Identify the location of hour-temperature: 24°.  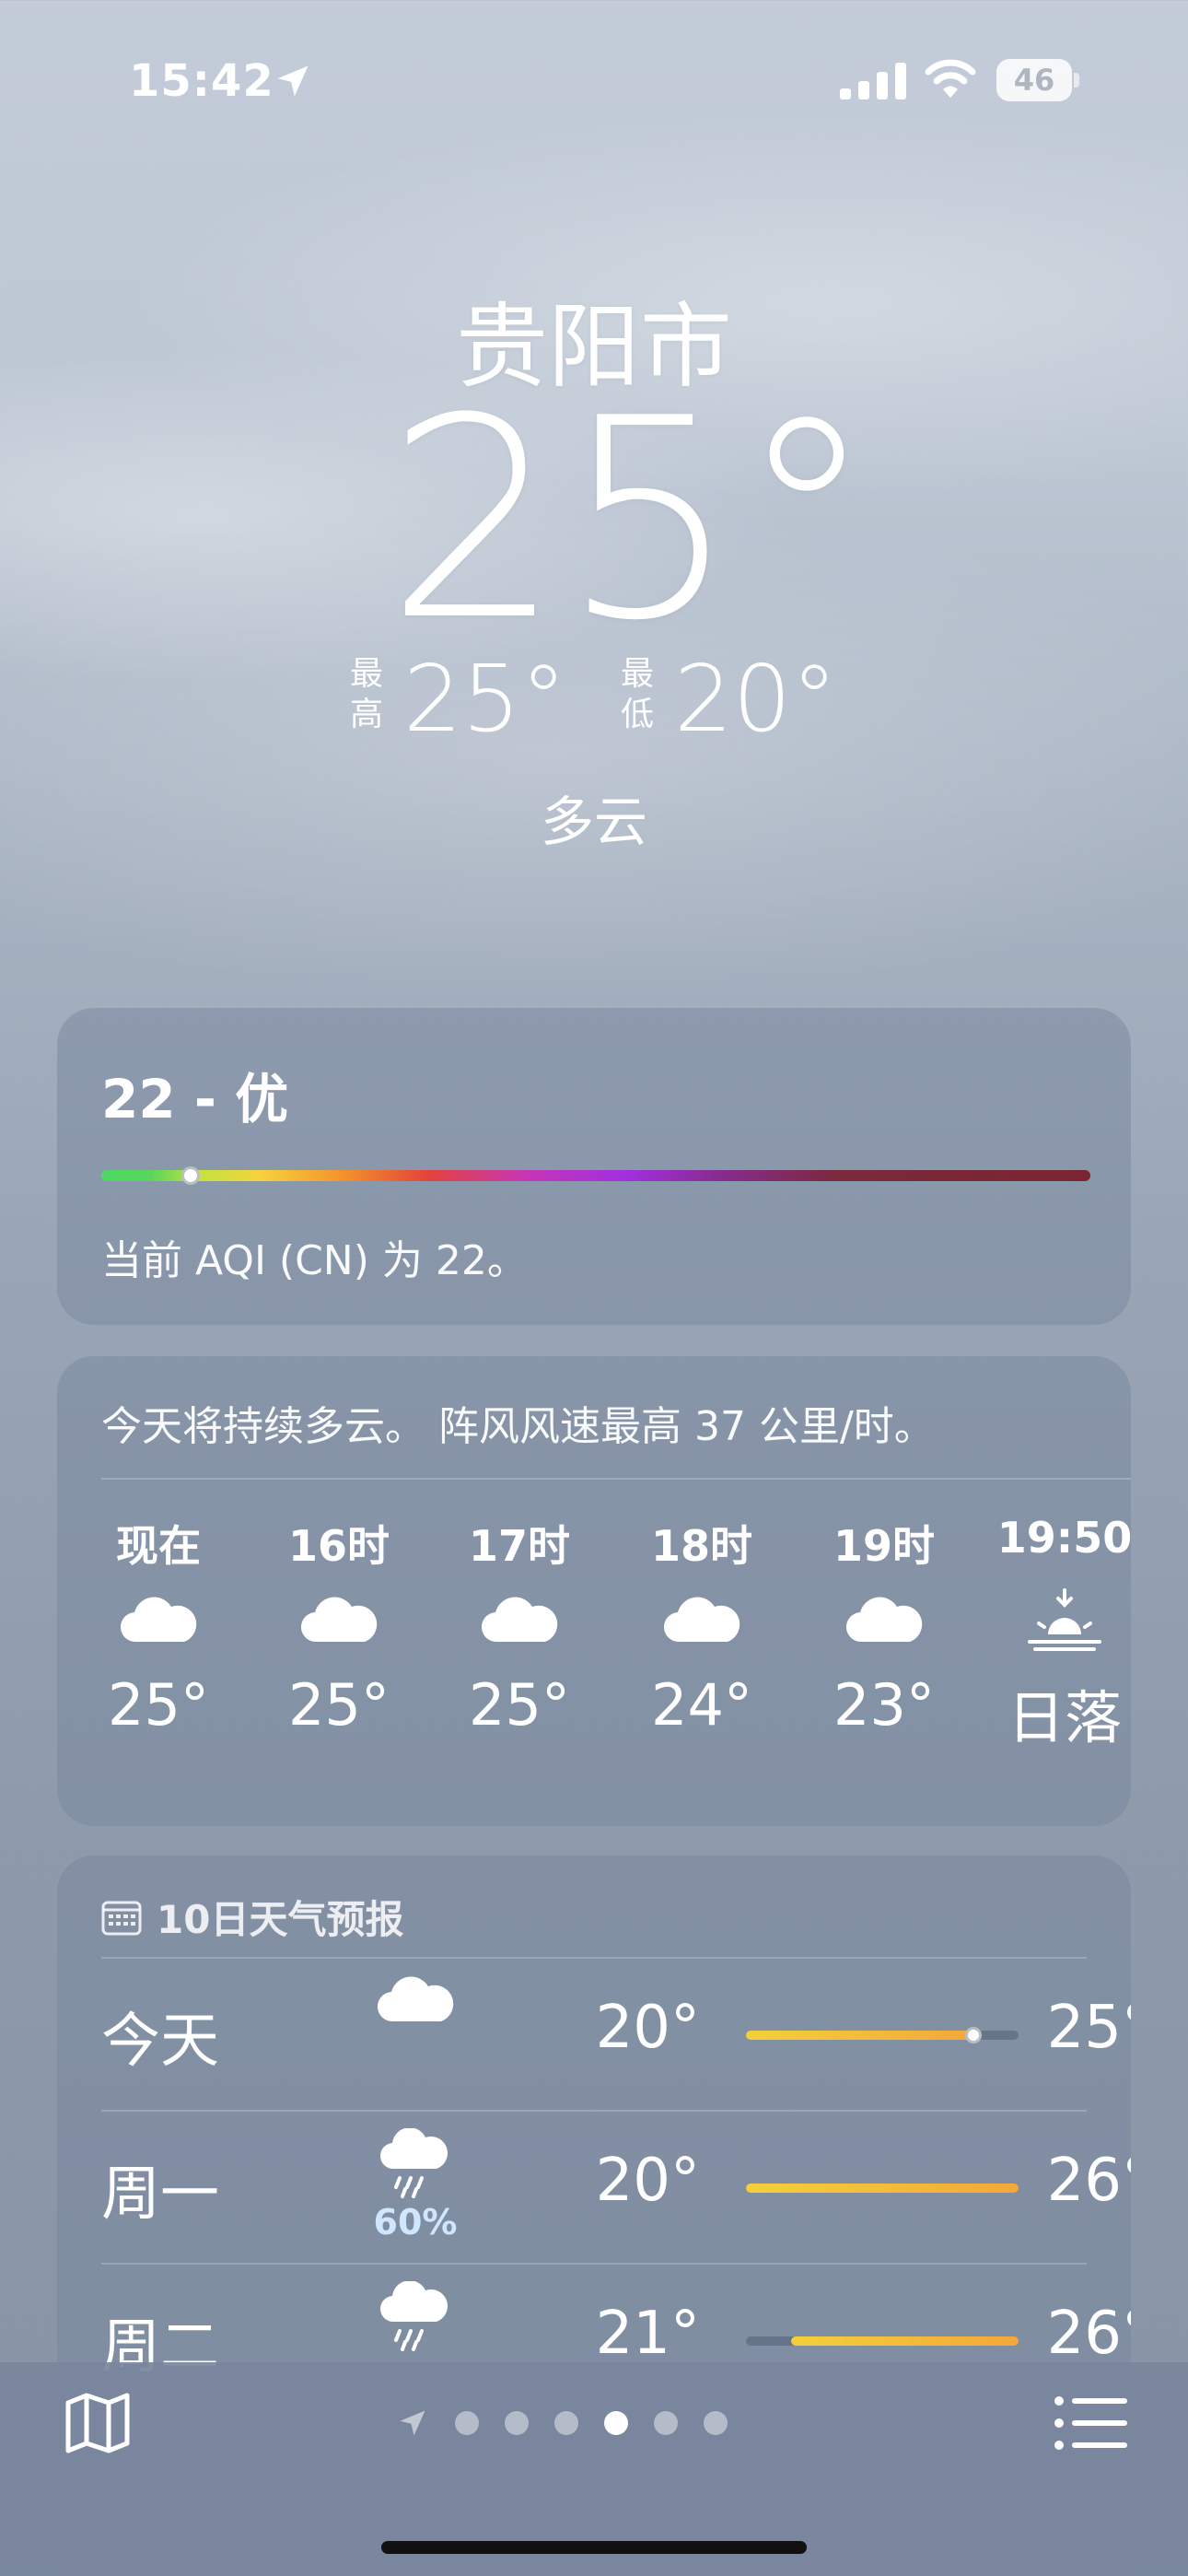
(701, 1705).